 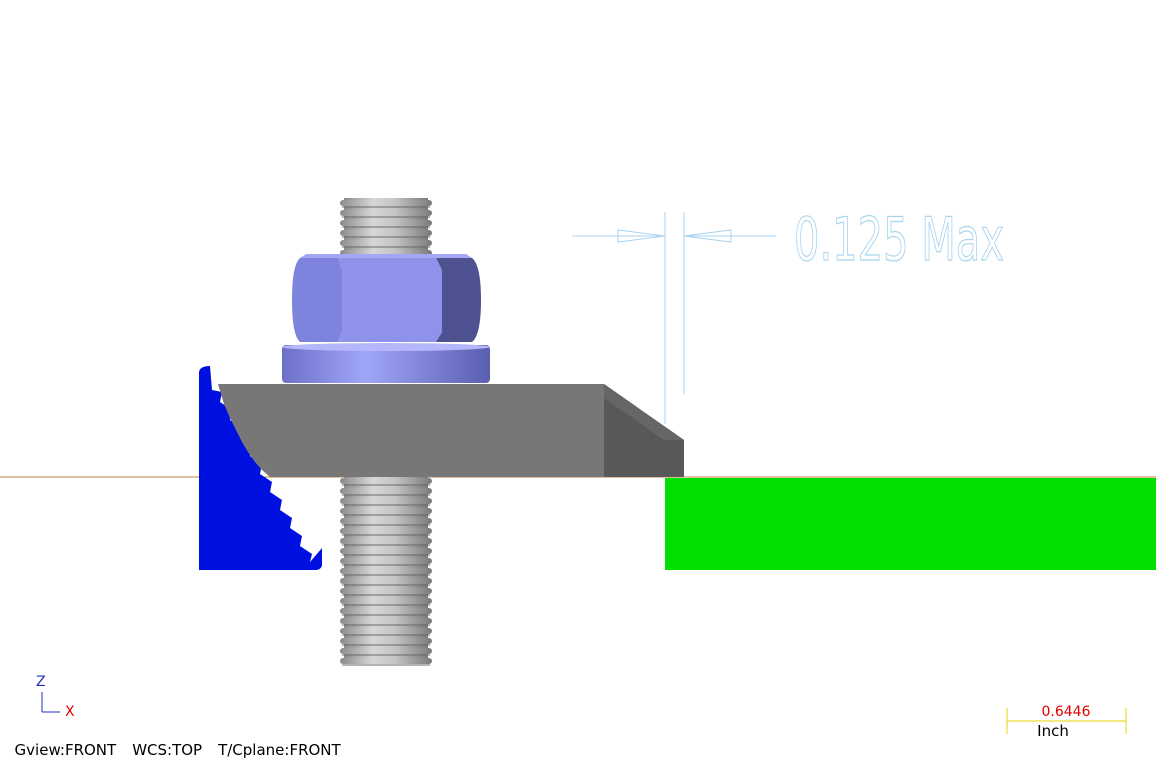 I want to click on washer, so click(x=386, y=363).